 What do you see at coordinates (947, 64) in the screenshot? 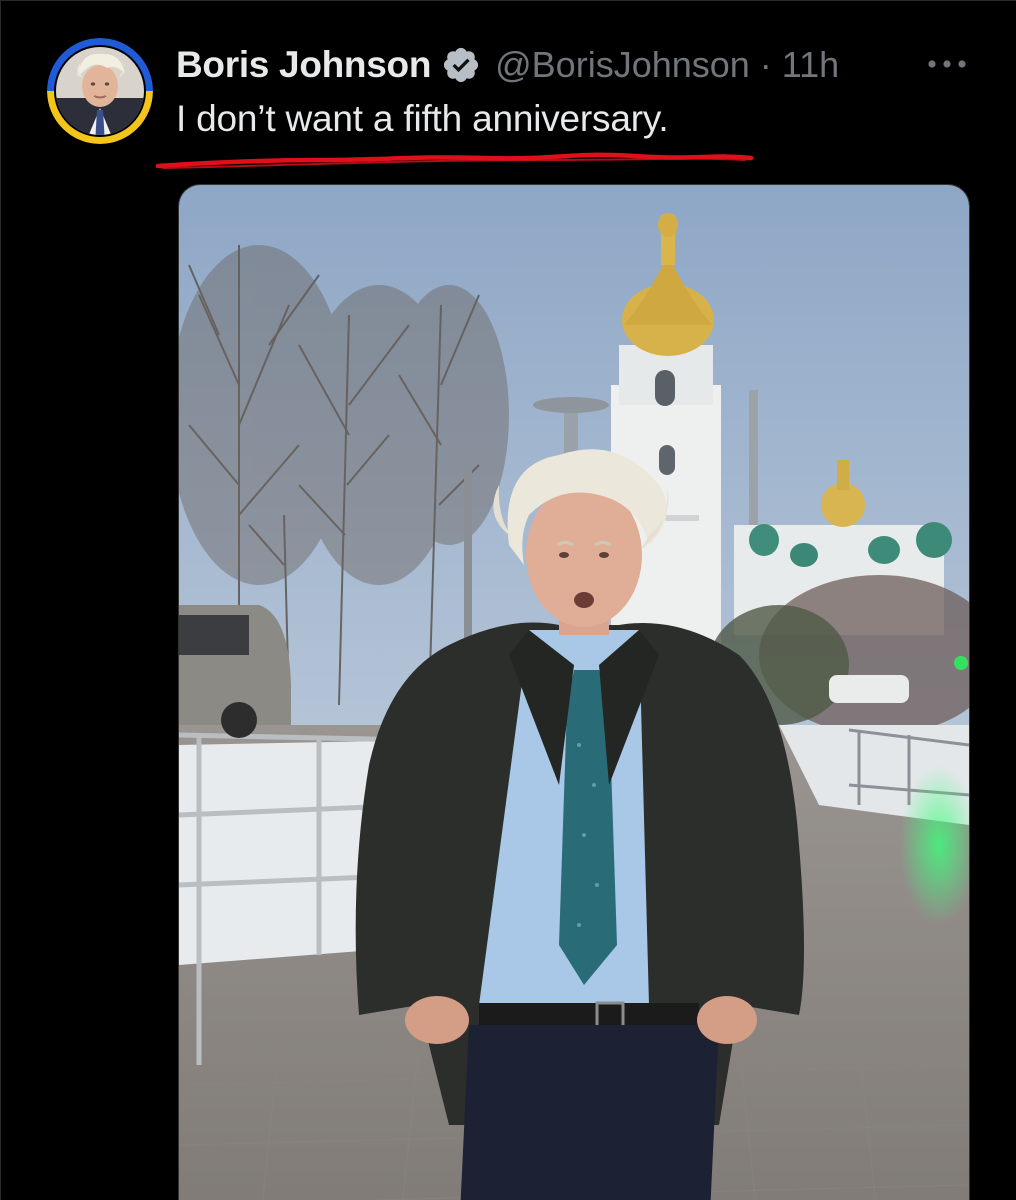
I see `more-options-icon` at bounding box center [947, 64].